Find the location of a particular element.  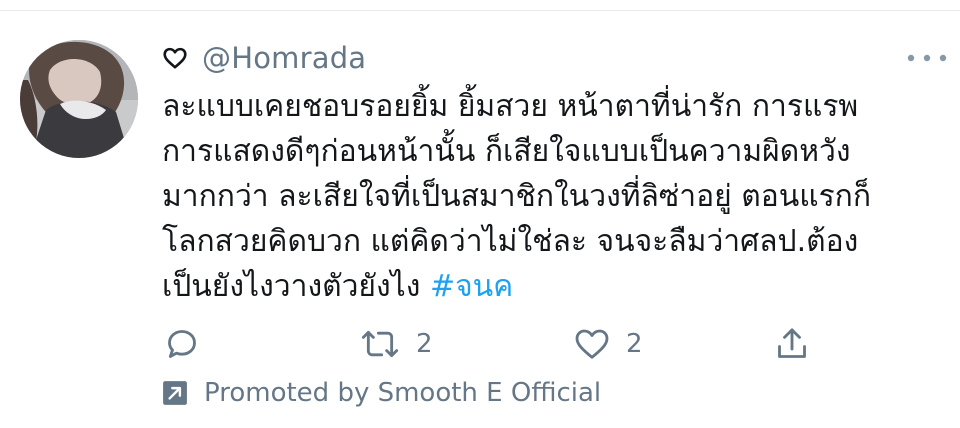

tweet-actions: 2 2 is located at coordinates (492, 344).